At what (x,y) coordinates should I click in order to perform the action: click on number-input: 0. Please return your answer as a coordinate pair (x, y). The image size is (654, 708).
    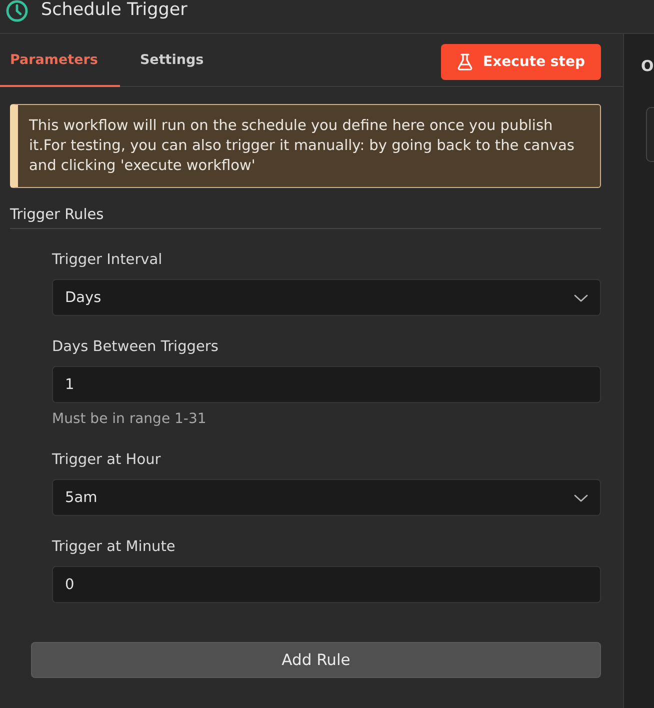
    Looking at the image, I should click on (326, 584).